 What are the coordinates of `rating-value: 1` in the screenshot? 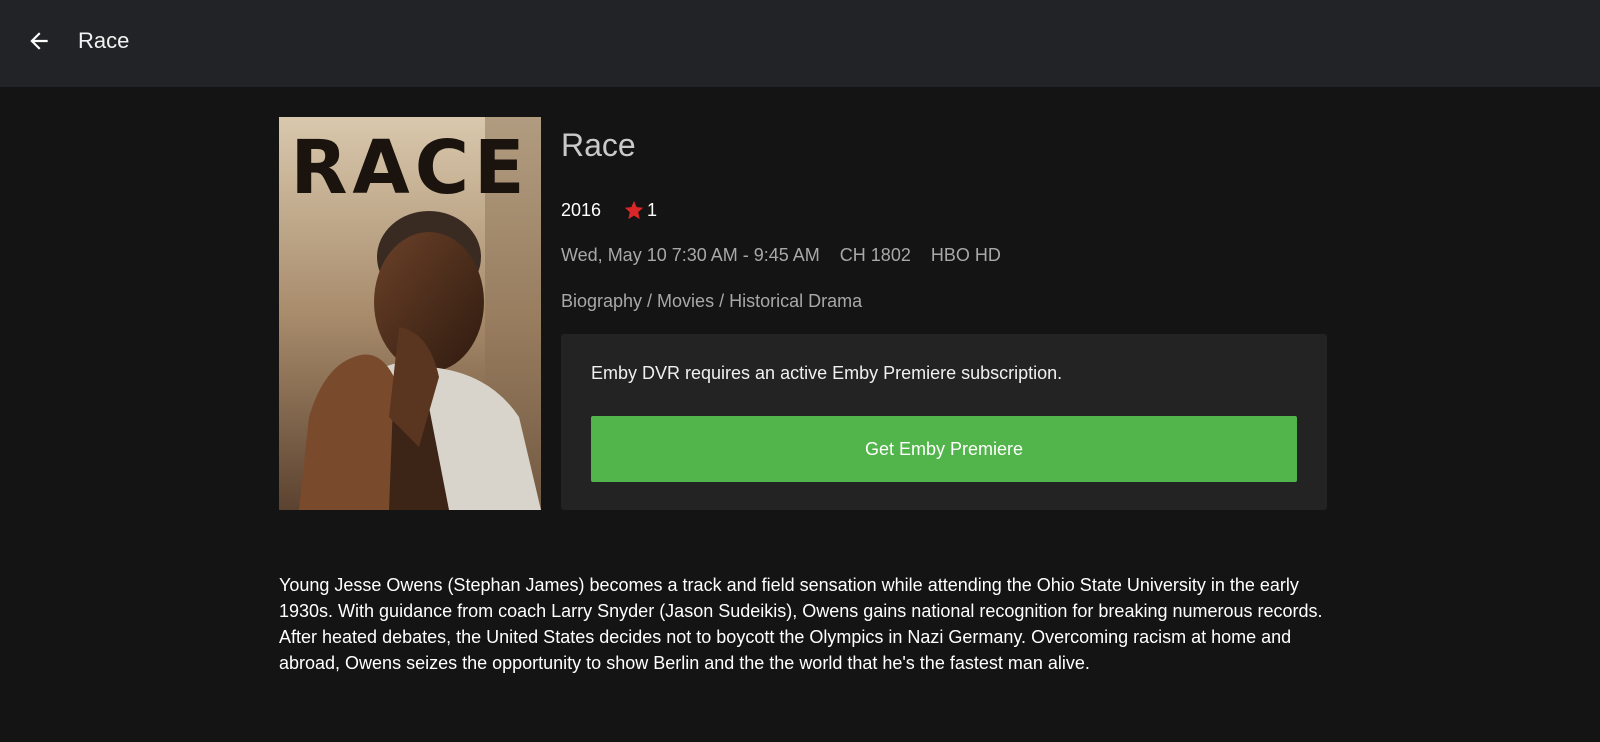 It's located at (652, 209).